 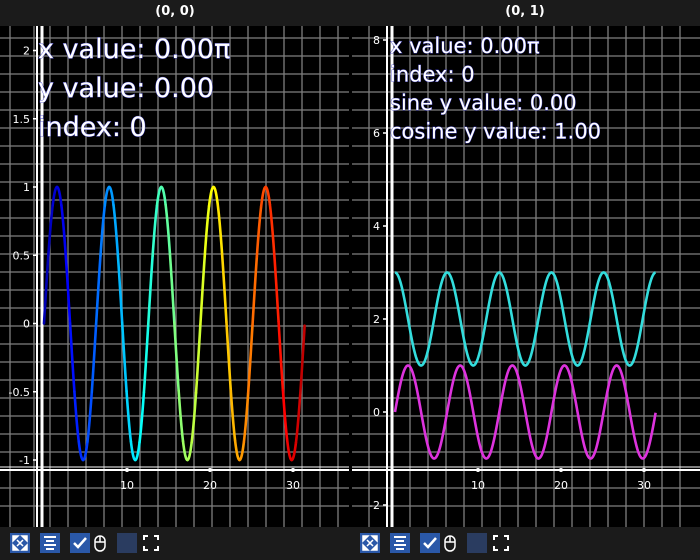 What do you see at coordinates (376, 40) in the screenshot?
I see `y-tick-label: 8` at bounding box center [376, 40].